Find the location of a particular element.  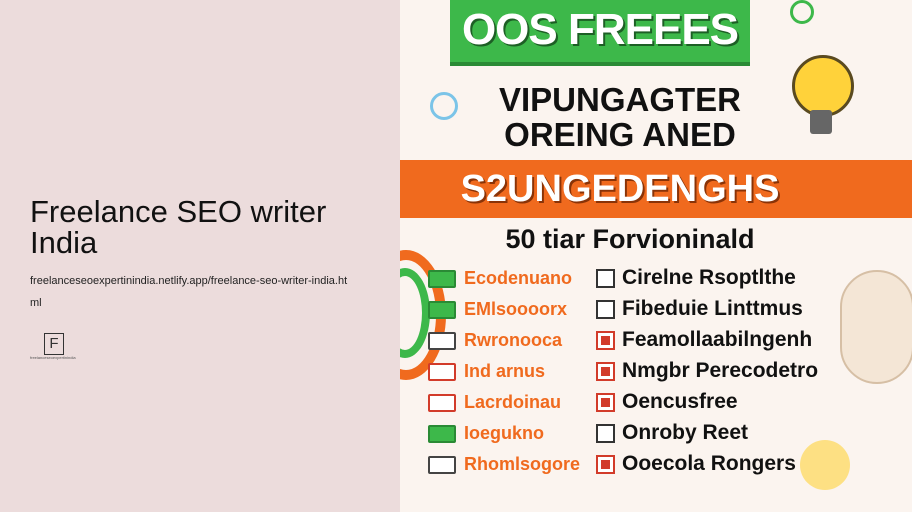

poster-band-text: S2UNGEDENGHS is located at coordinates (620, 189).